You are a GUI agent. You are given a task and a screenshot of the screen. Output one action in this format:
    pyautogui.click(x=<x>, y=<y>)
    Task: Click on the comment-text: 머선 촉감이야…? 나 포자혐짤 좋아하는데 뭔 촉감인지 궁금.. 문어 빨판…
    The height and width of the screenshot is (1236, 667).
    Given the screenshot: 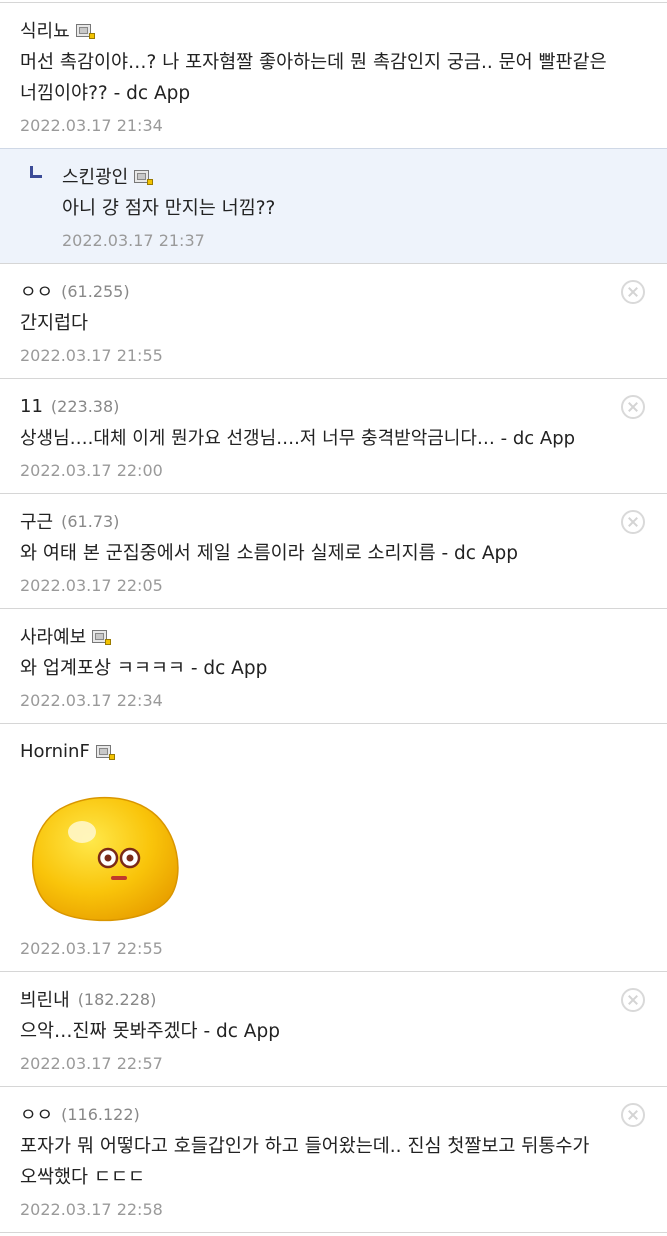 What is the action you would take?
    pyautogui.click(x=313, y=78)
    